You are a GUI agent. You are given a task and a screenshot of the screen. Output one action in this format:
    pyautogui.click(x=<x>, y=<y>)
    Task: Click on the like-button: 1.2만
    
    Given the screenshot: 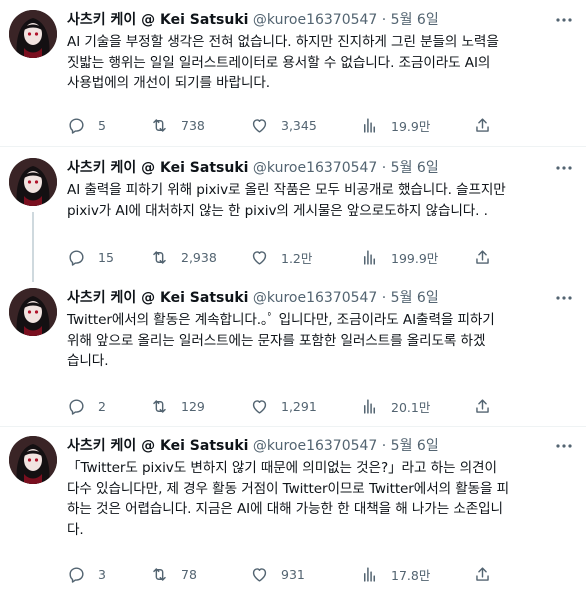 What is the action you would take?
    pyautogui.click(x=281, y=257)
    